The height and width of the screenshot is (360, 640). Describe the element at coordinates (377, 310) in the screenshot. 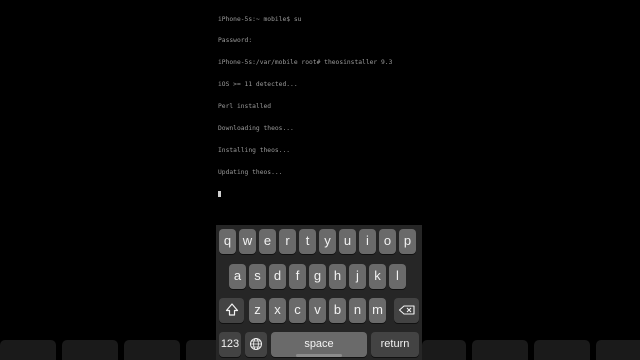

I see `key-m: m` at that location.